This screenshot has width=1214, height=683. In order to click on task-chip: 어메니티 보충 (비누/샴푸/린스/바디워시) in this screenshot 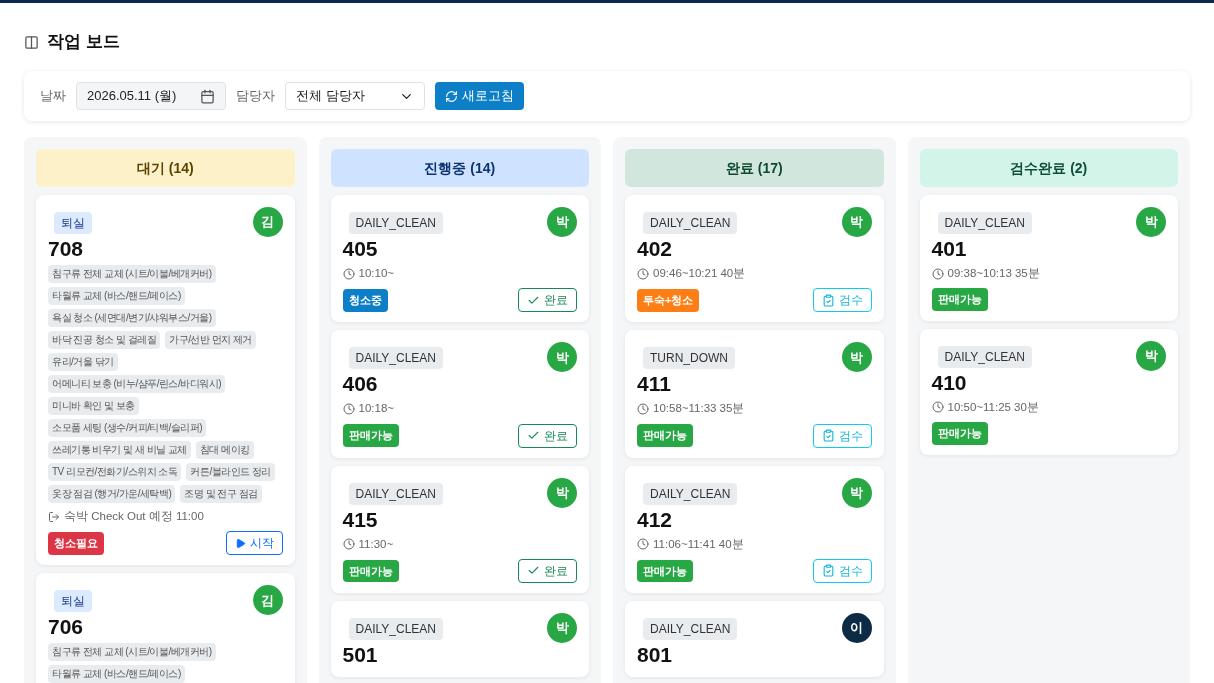, I will do `click(137, 384)`.